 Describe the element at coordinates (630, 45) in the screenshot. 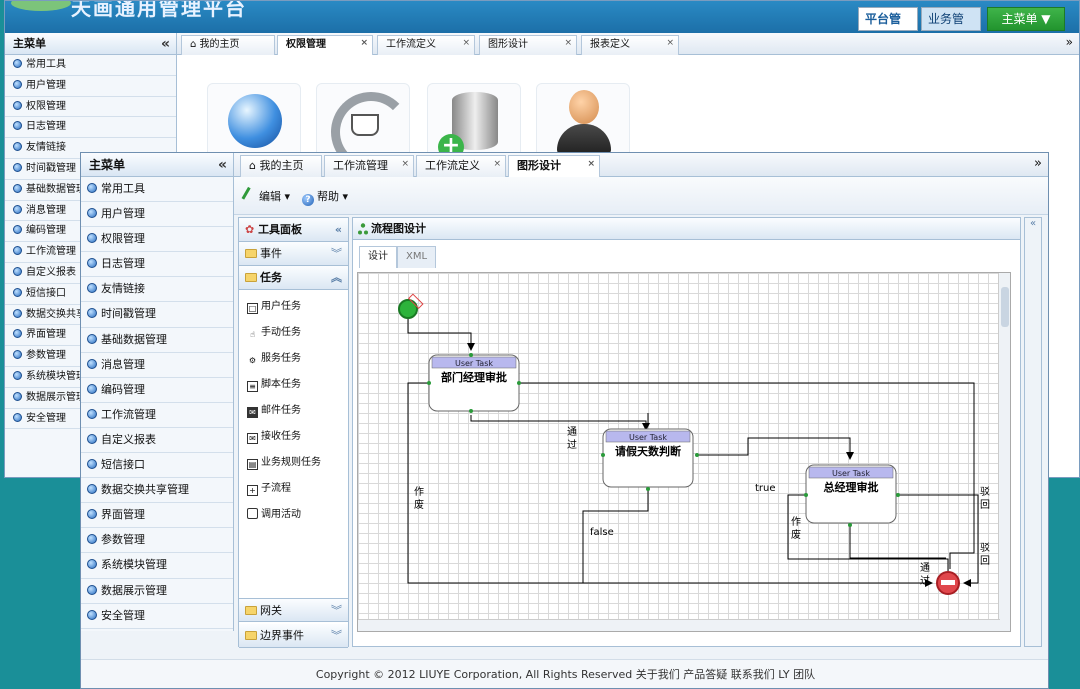

I see `back-tab-report-def: 报表定义 ×` at that location.